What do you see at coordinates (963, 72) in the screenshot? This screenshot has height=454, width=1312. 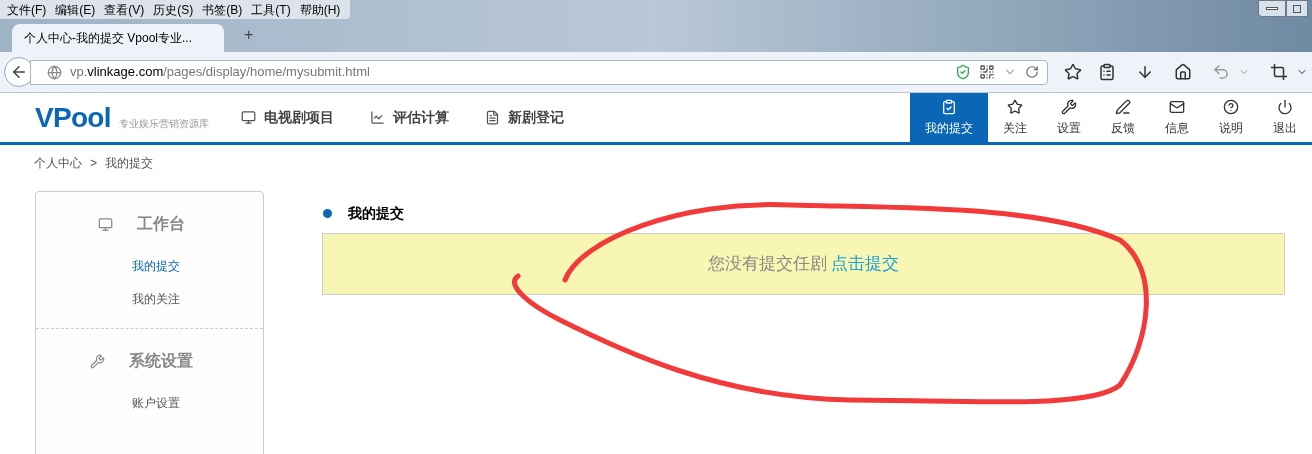 I see `shield-icon` at bounding box center [963, 72].